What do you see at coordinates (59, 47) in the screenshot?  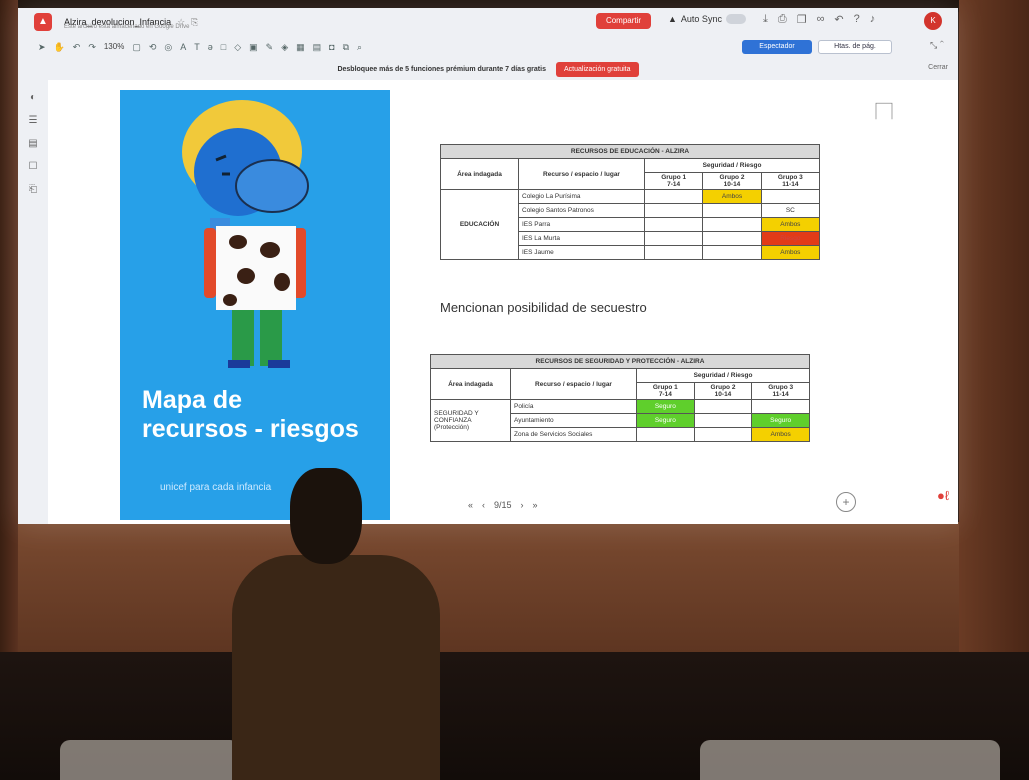 I see `hand-icon: ✋` at bounding box center [59, 47].